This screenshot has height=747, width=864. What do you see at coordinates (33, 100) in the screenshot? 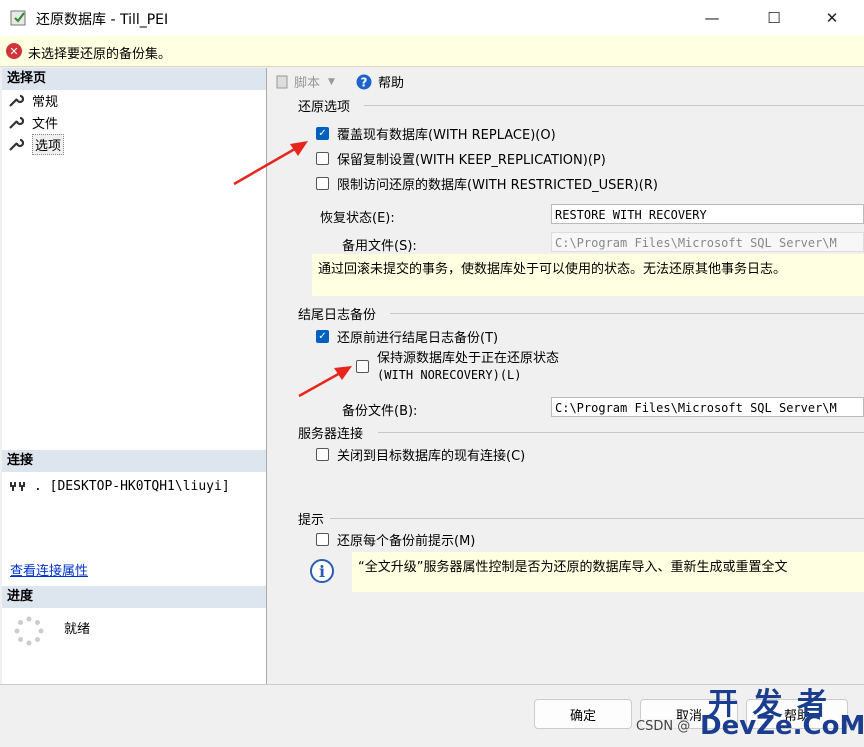
I see `page-general: 常规` at bounding box center [33, 100].